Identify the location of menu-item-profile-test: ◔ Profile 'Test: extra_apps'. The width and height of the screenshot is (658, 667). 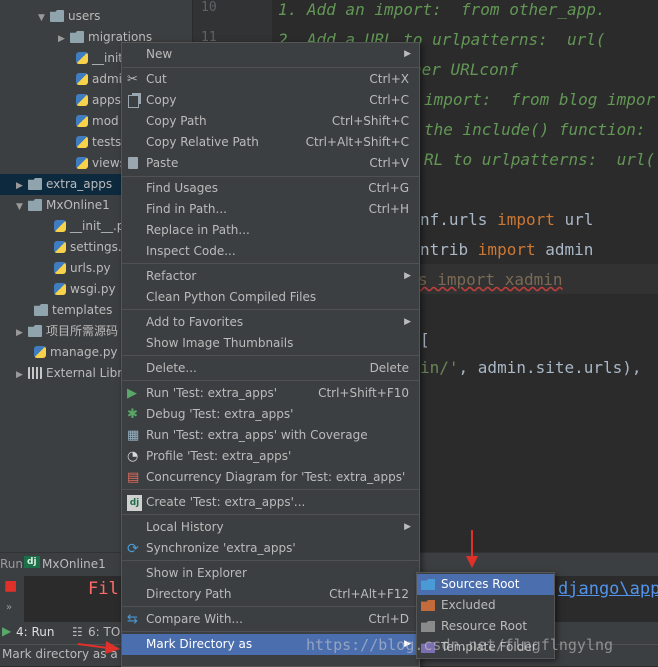
(270, 456).